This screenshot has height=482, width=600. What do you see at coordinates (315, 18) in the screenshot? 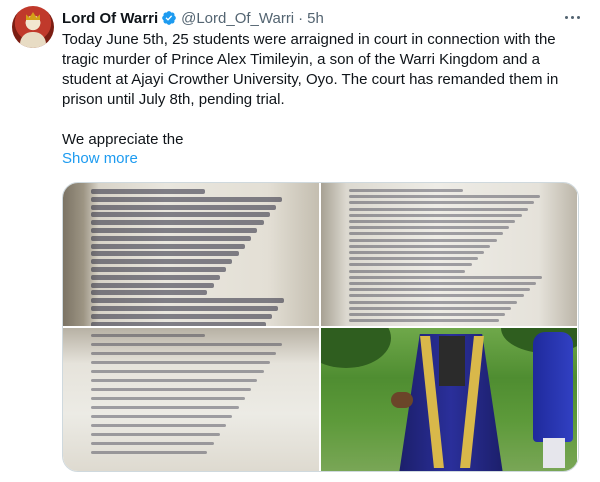
I see `timestamp: 5h` at bounding box center [315, 18].